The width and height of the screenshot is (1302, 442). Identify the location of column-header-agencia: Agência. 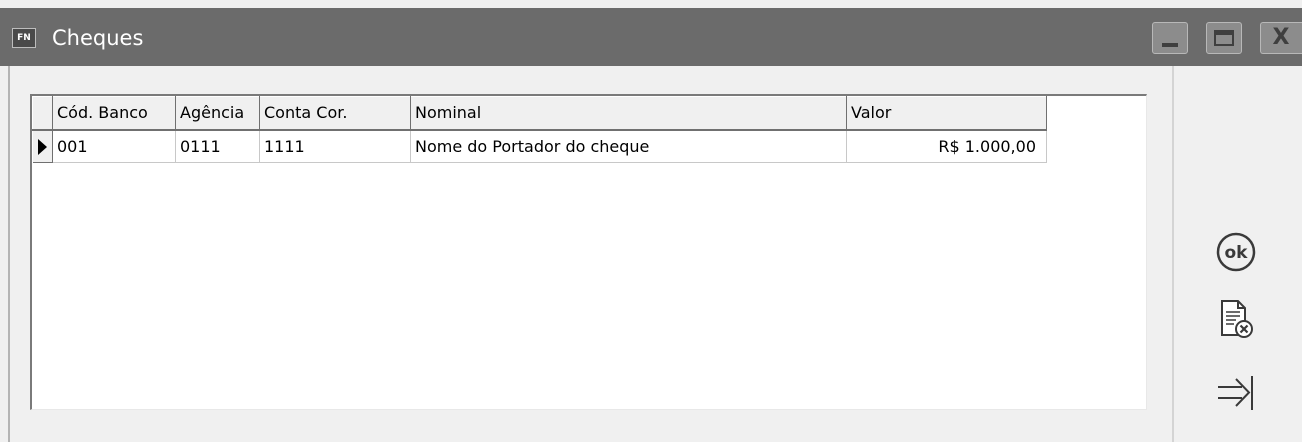
(217, 113).